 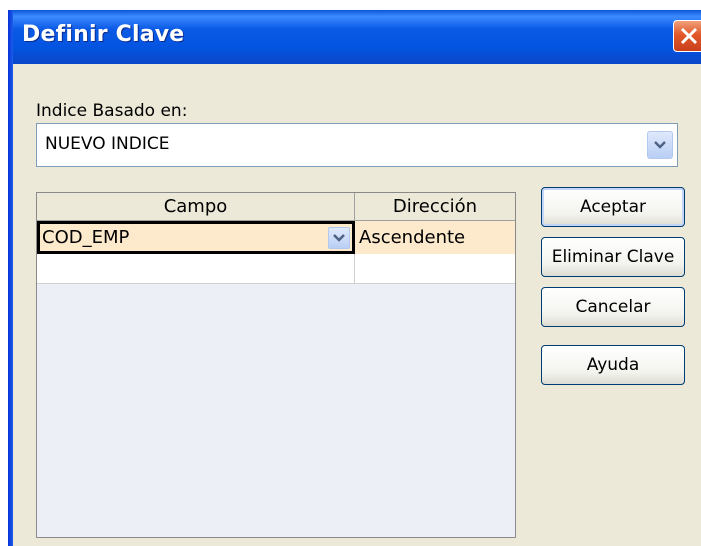 I want to click on table-row: COD_EMP Ascendente, so click(x=276, y=237).